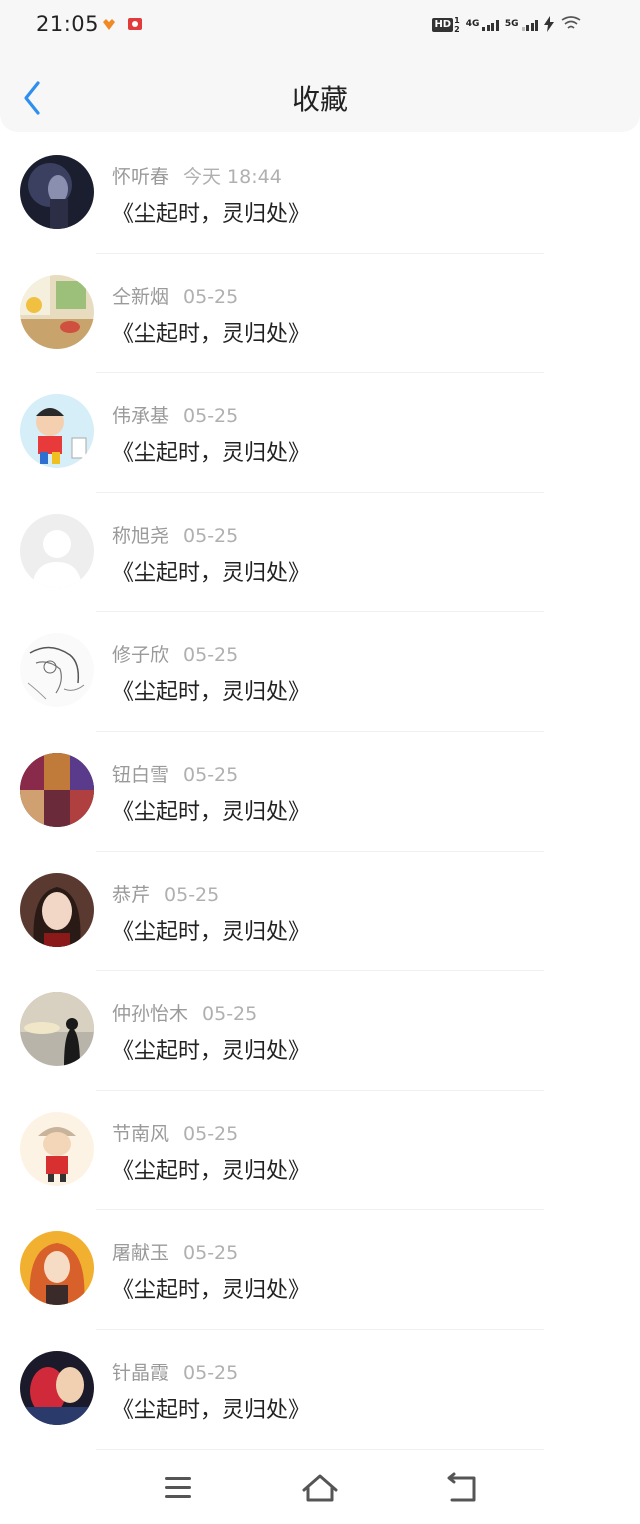  Describe the element at coordinates (549, 25) in the screenshot. I see `charging-icon` at that location.